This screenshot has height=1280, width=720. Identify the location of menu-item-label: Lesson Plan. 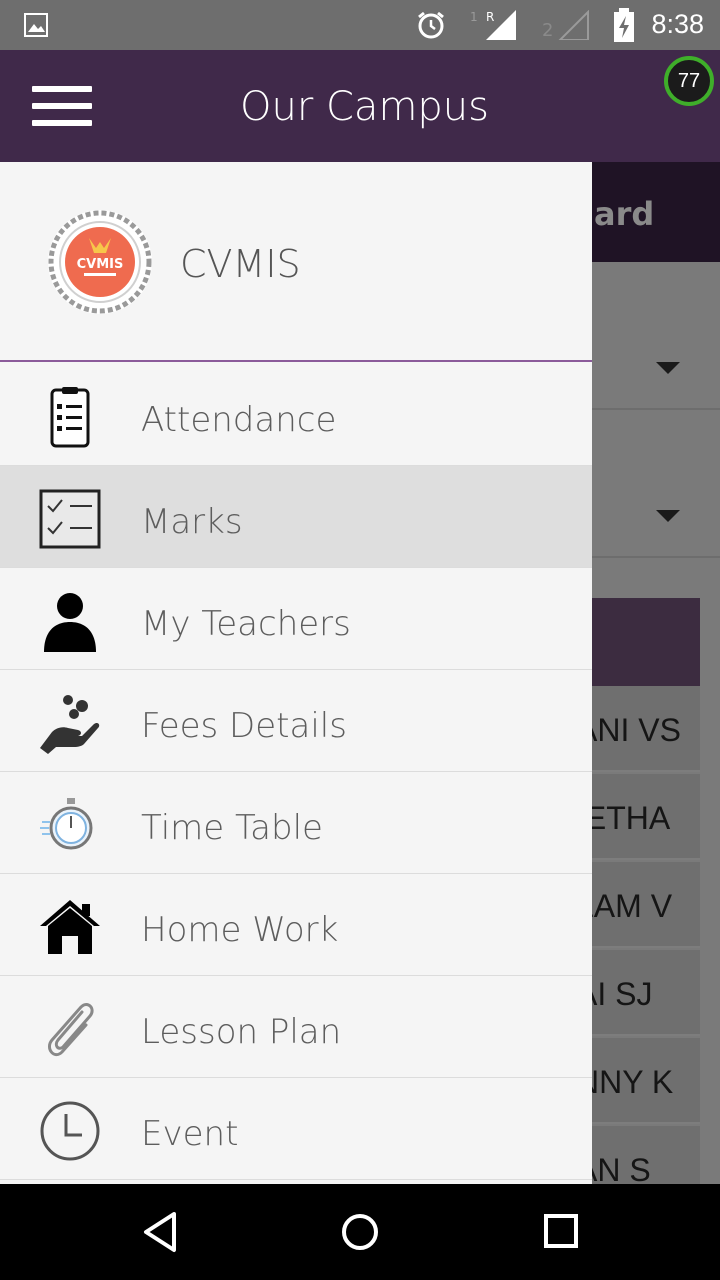
(241, 1032).